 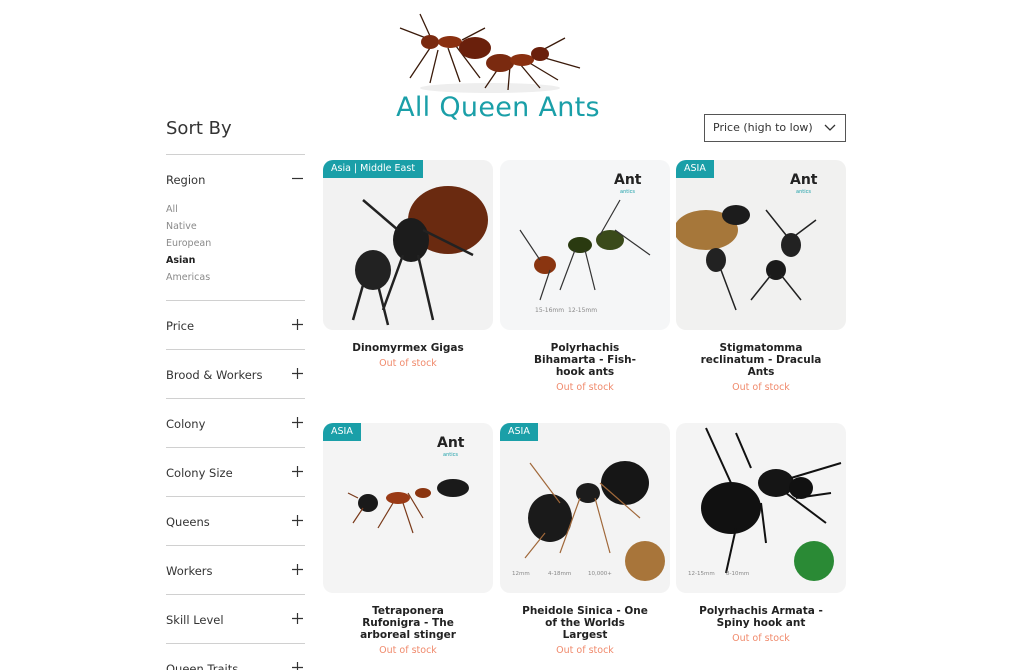 I want to click on sort-select: Price (high to low), so click(x=775, y=128).